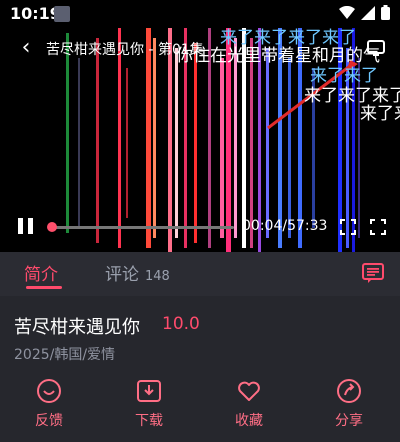 This screenshot has height=442, width=400. I want to click on battery-icon, so click(385, 12).